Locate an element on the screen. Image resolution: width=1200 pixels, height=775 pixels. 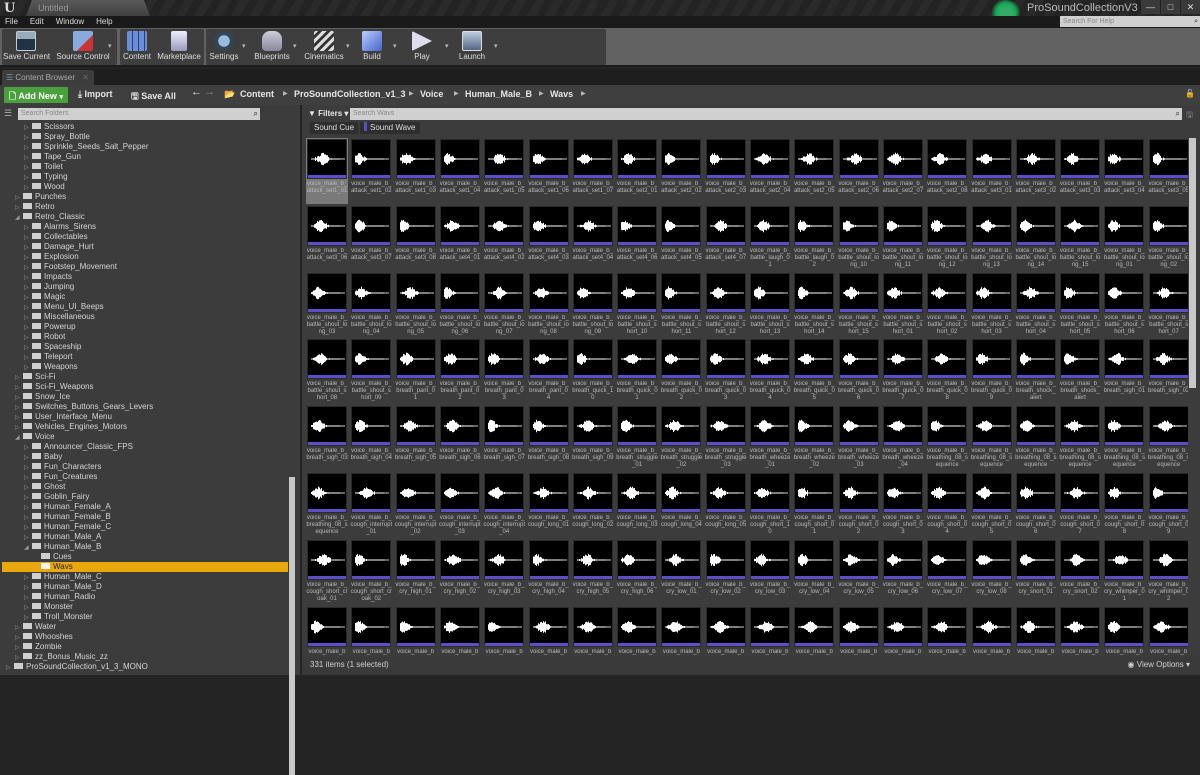
asset-tile: voice_male_b_attack_set2_02 is located at coordinates (681, 171).